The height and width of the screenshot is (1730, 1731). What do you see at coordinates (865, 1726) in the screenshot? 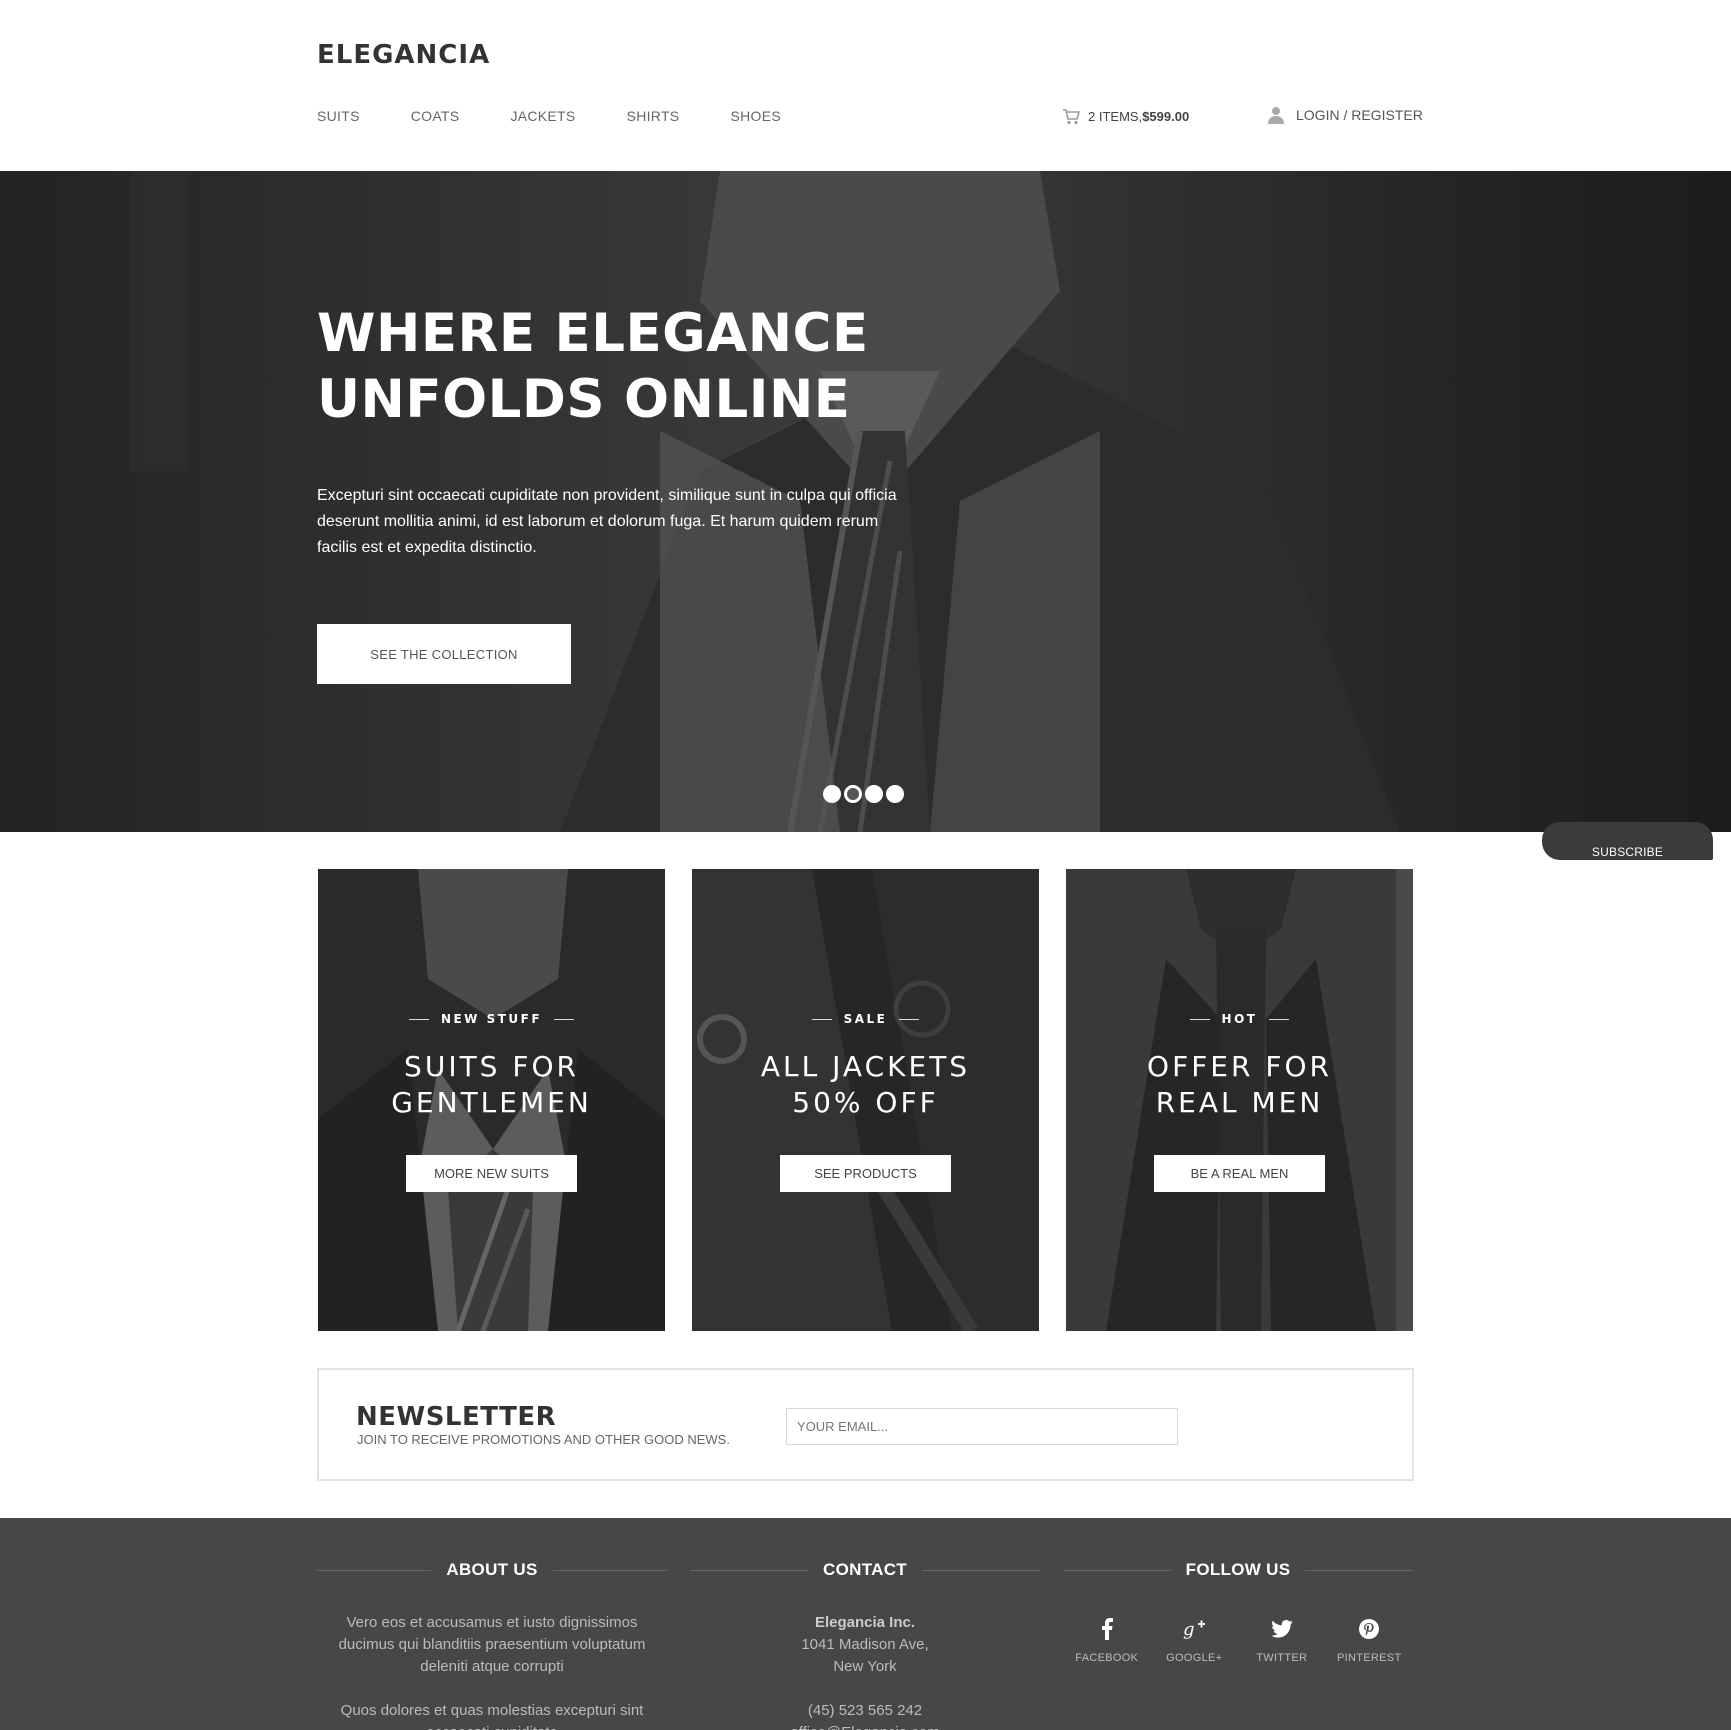
I see `contact-email: office@Elegancia.com` at bounding box center [865, 1726].